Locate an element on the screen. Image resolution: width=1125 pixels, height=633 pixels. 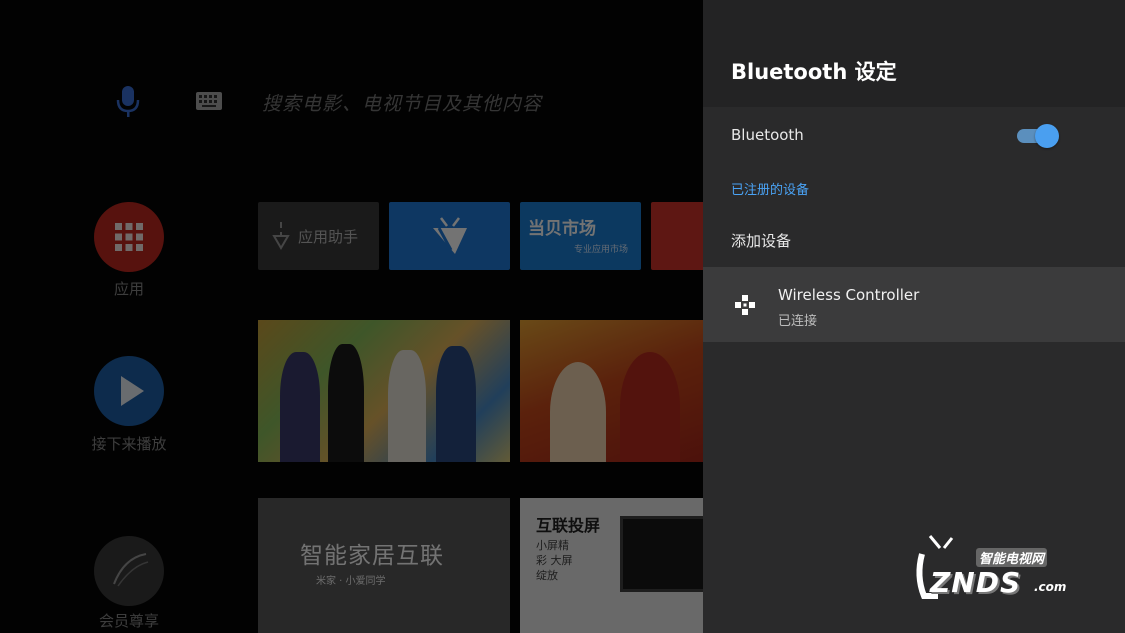
device-row: Wireless Controller 已连接 is located at coordinates (914, 304).